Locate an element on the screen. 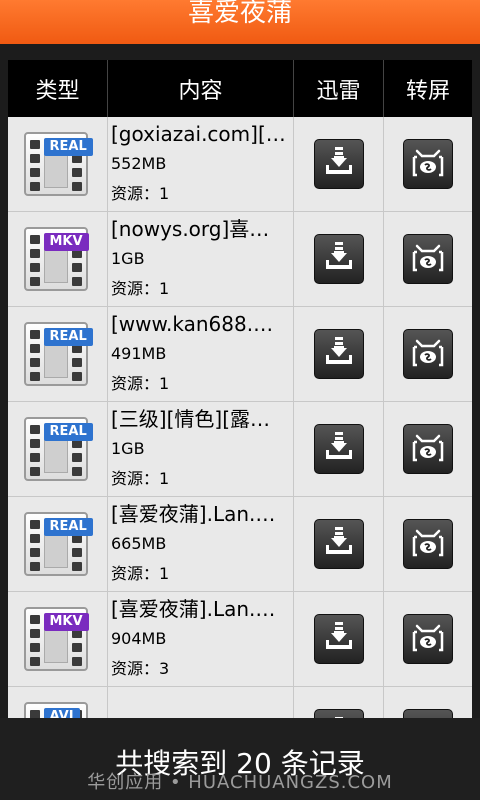  table-row: MKV [nowys.org]喜… 1GB 资源： 1 is located at coordinates (240, 259).